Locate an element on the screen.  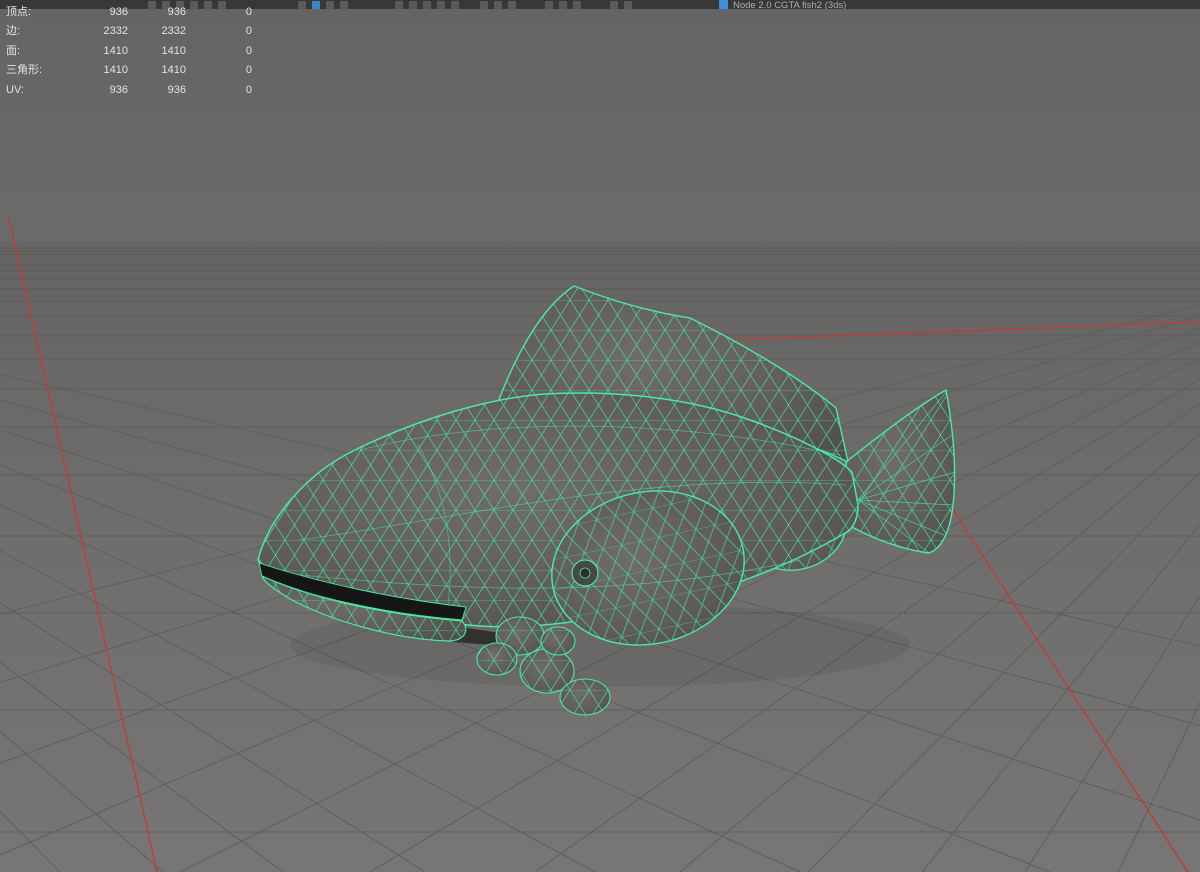
scene-title-block: Node 2.0 CGTA fish2 (3ds) is located at coordinates (782, 4).